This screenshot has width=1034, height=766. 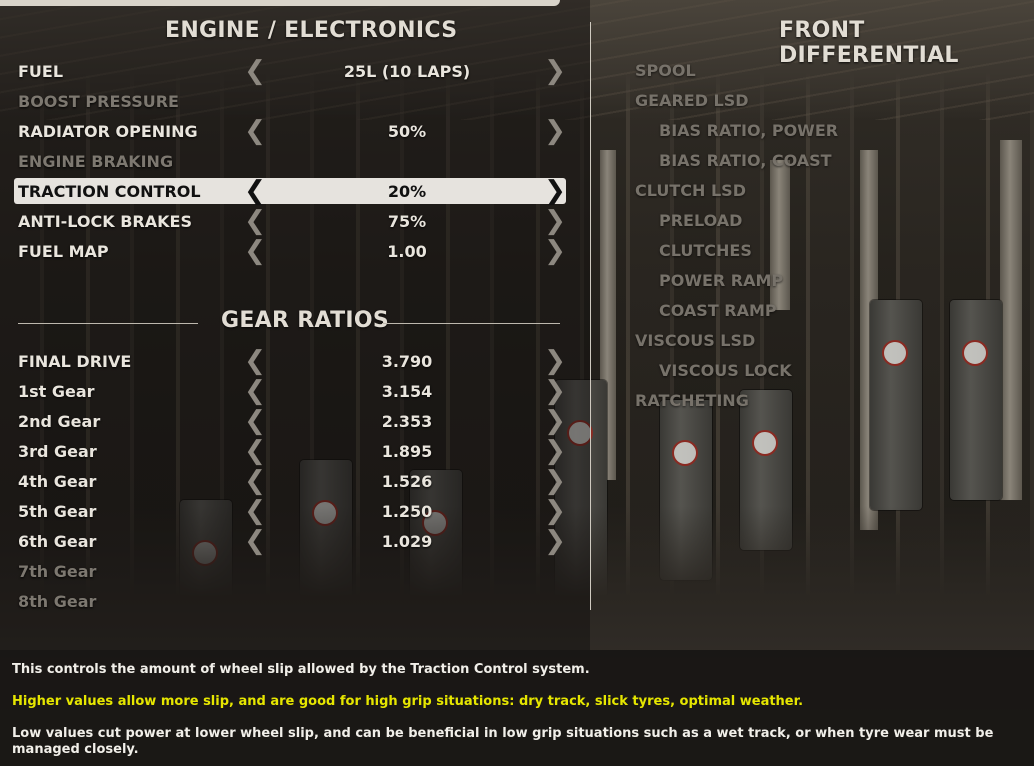 What do you see at coordinates (869, 43) in the screenshot?
I see `front-differential-heading: FRONT DIFFERENTIAL` at bounding box center [869, 43].